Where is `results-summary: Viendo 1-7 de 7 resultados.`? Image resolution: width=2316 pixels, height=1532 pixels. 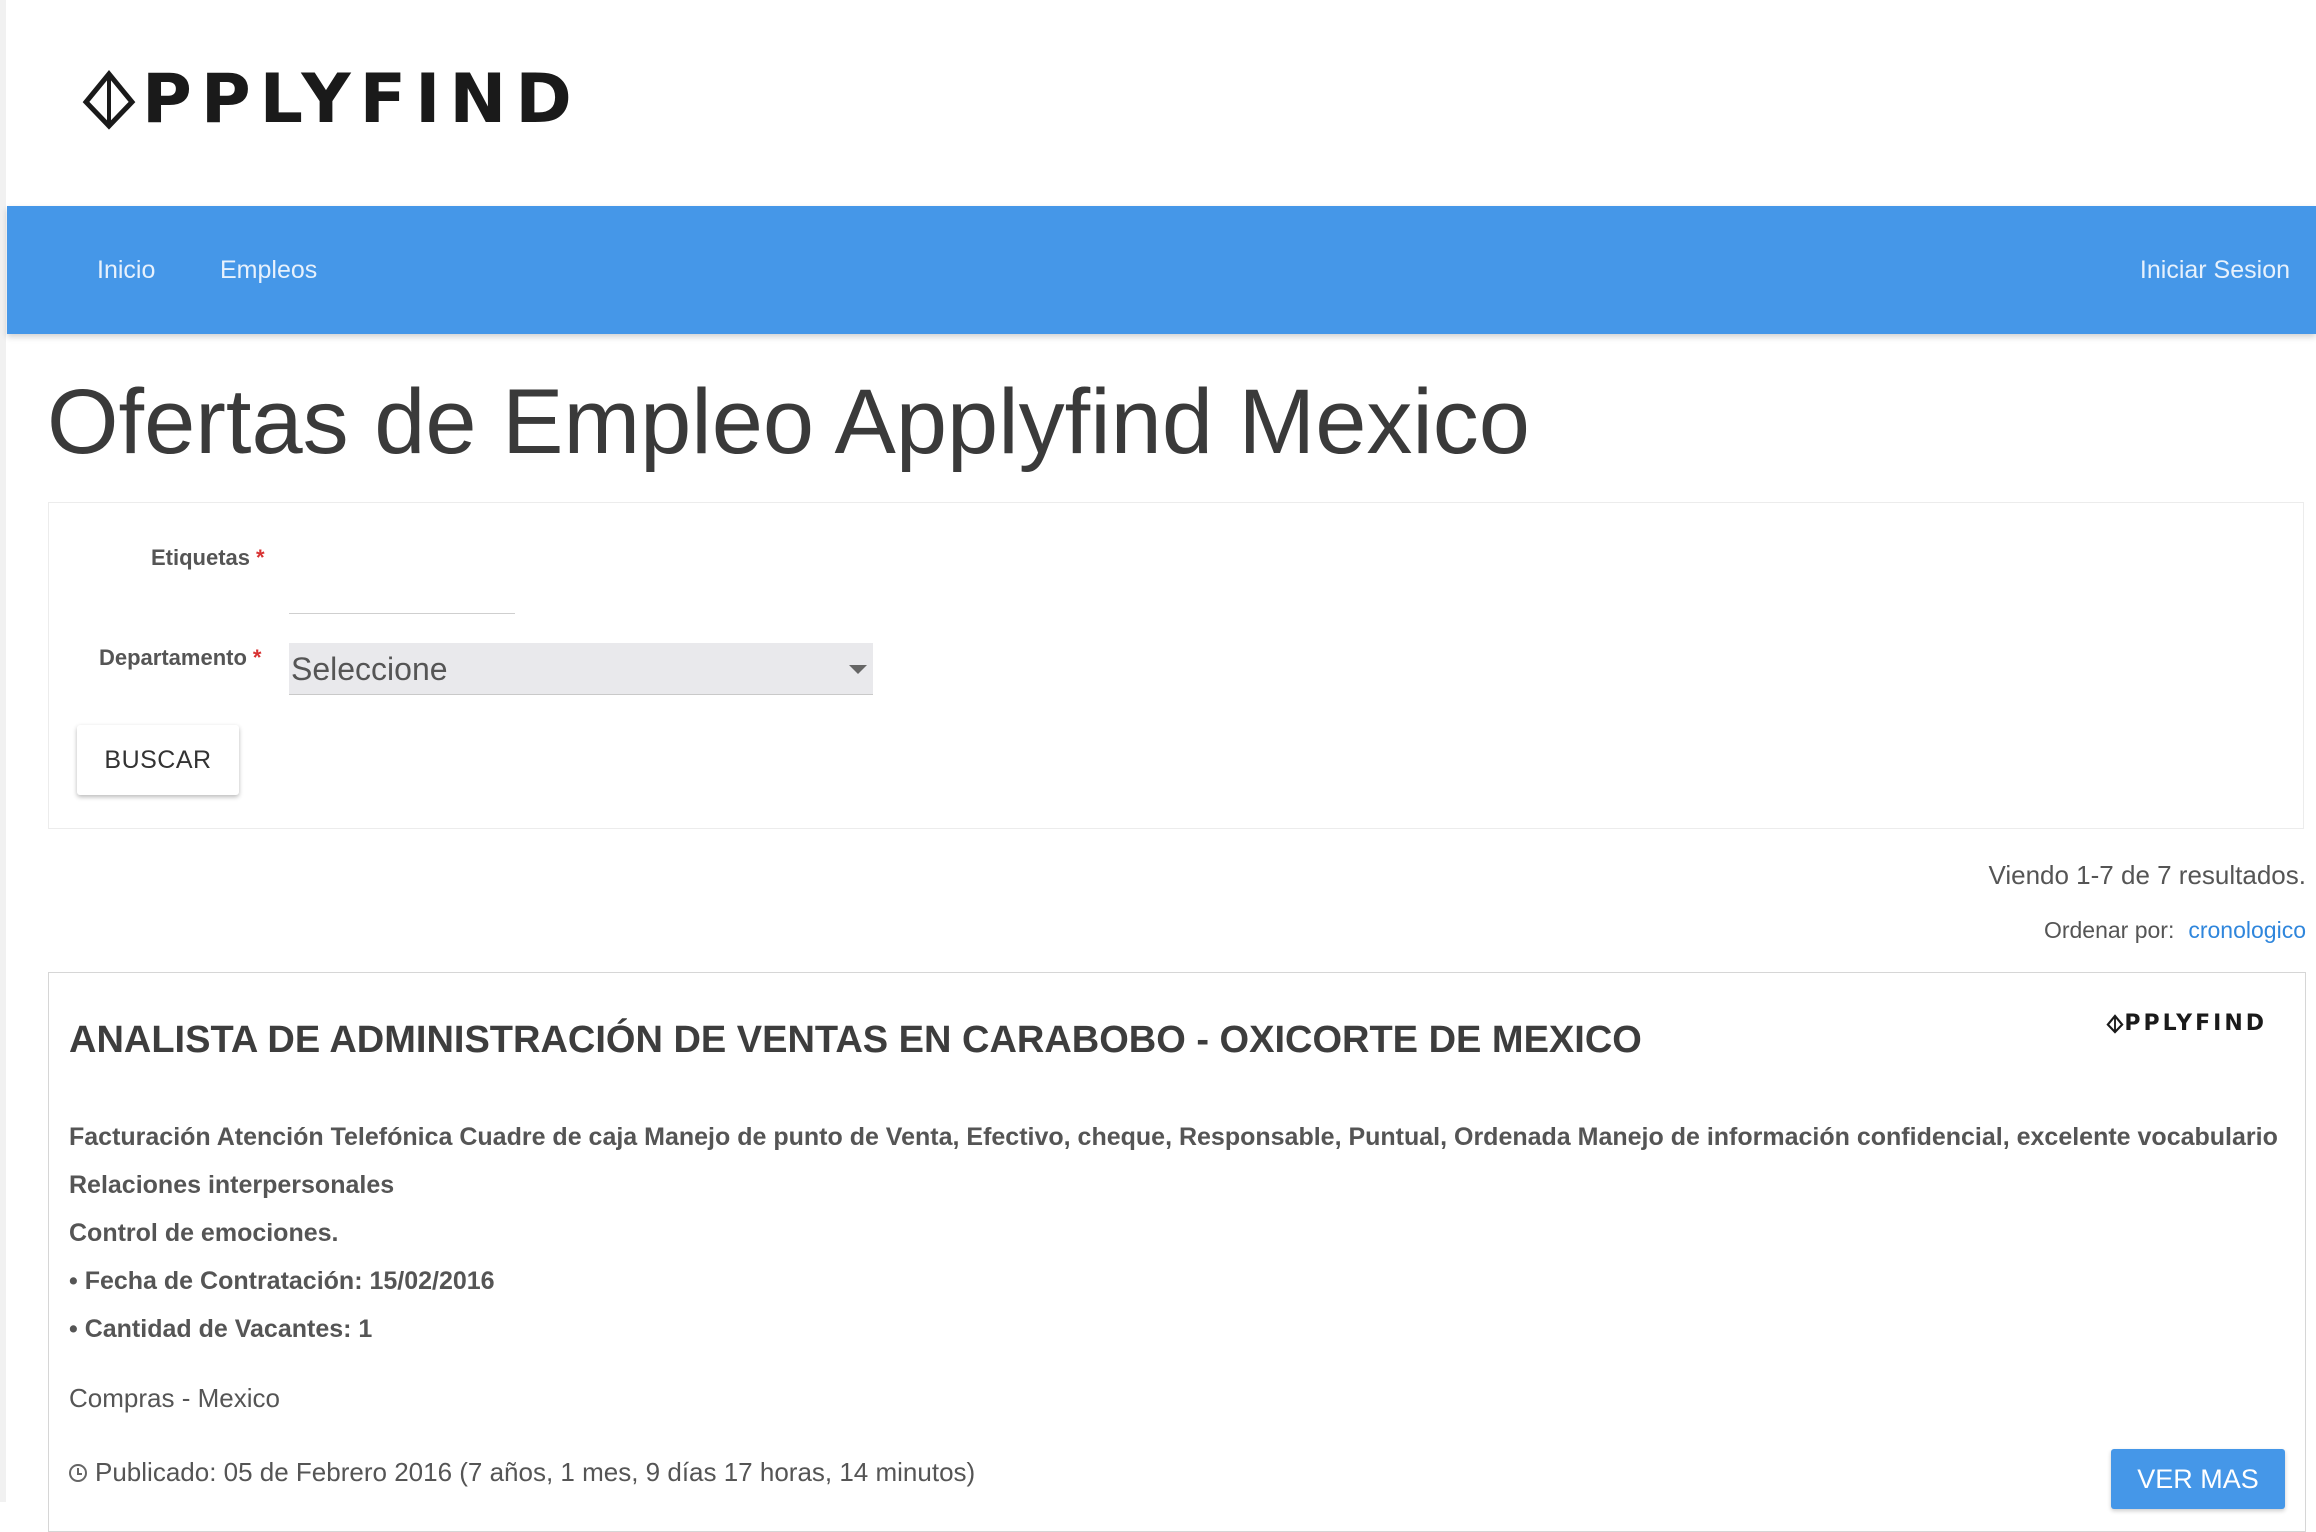
results-summary: Viendo 1-7 de 7 resultados. is located at coordinates (2147, 875).